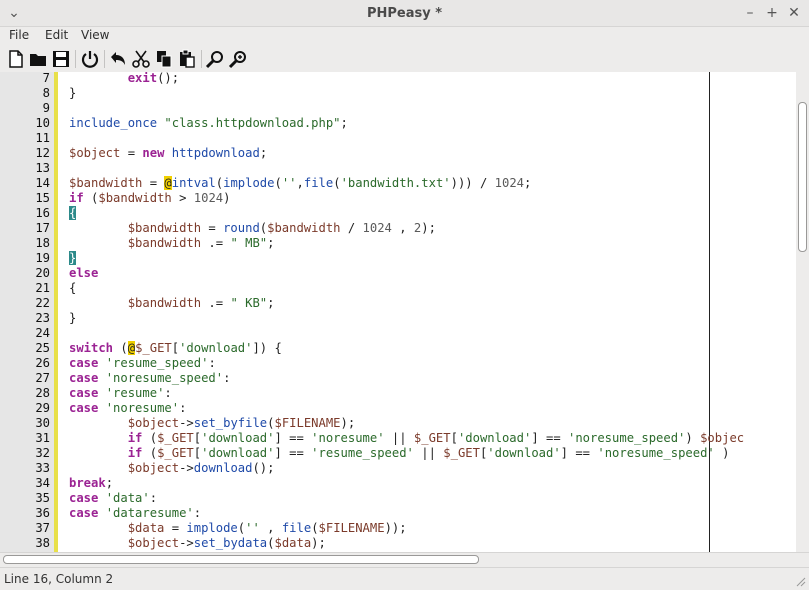 This screenshot has height=590, width=809. What do you see at coordinates (42, 168) in the screenshot?
I see `line-number: 13` at bounding box center [42, 168].